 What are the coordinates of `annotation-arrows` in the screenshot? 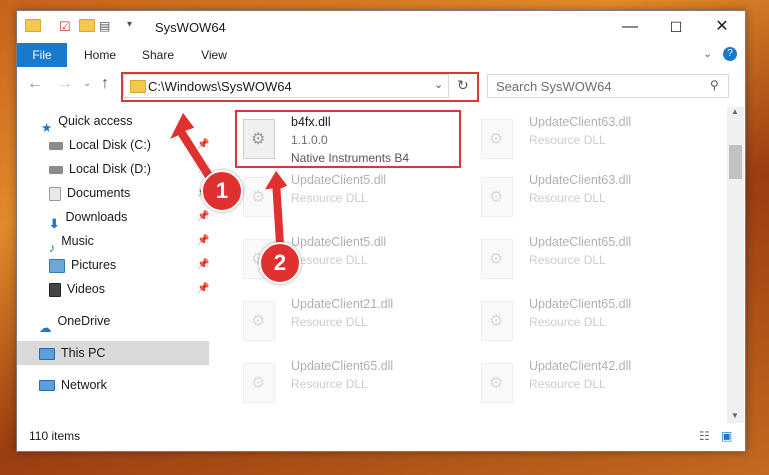 It's located at (228, 182).